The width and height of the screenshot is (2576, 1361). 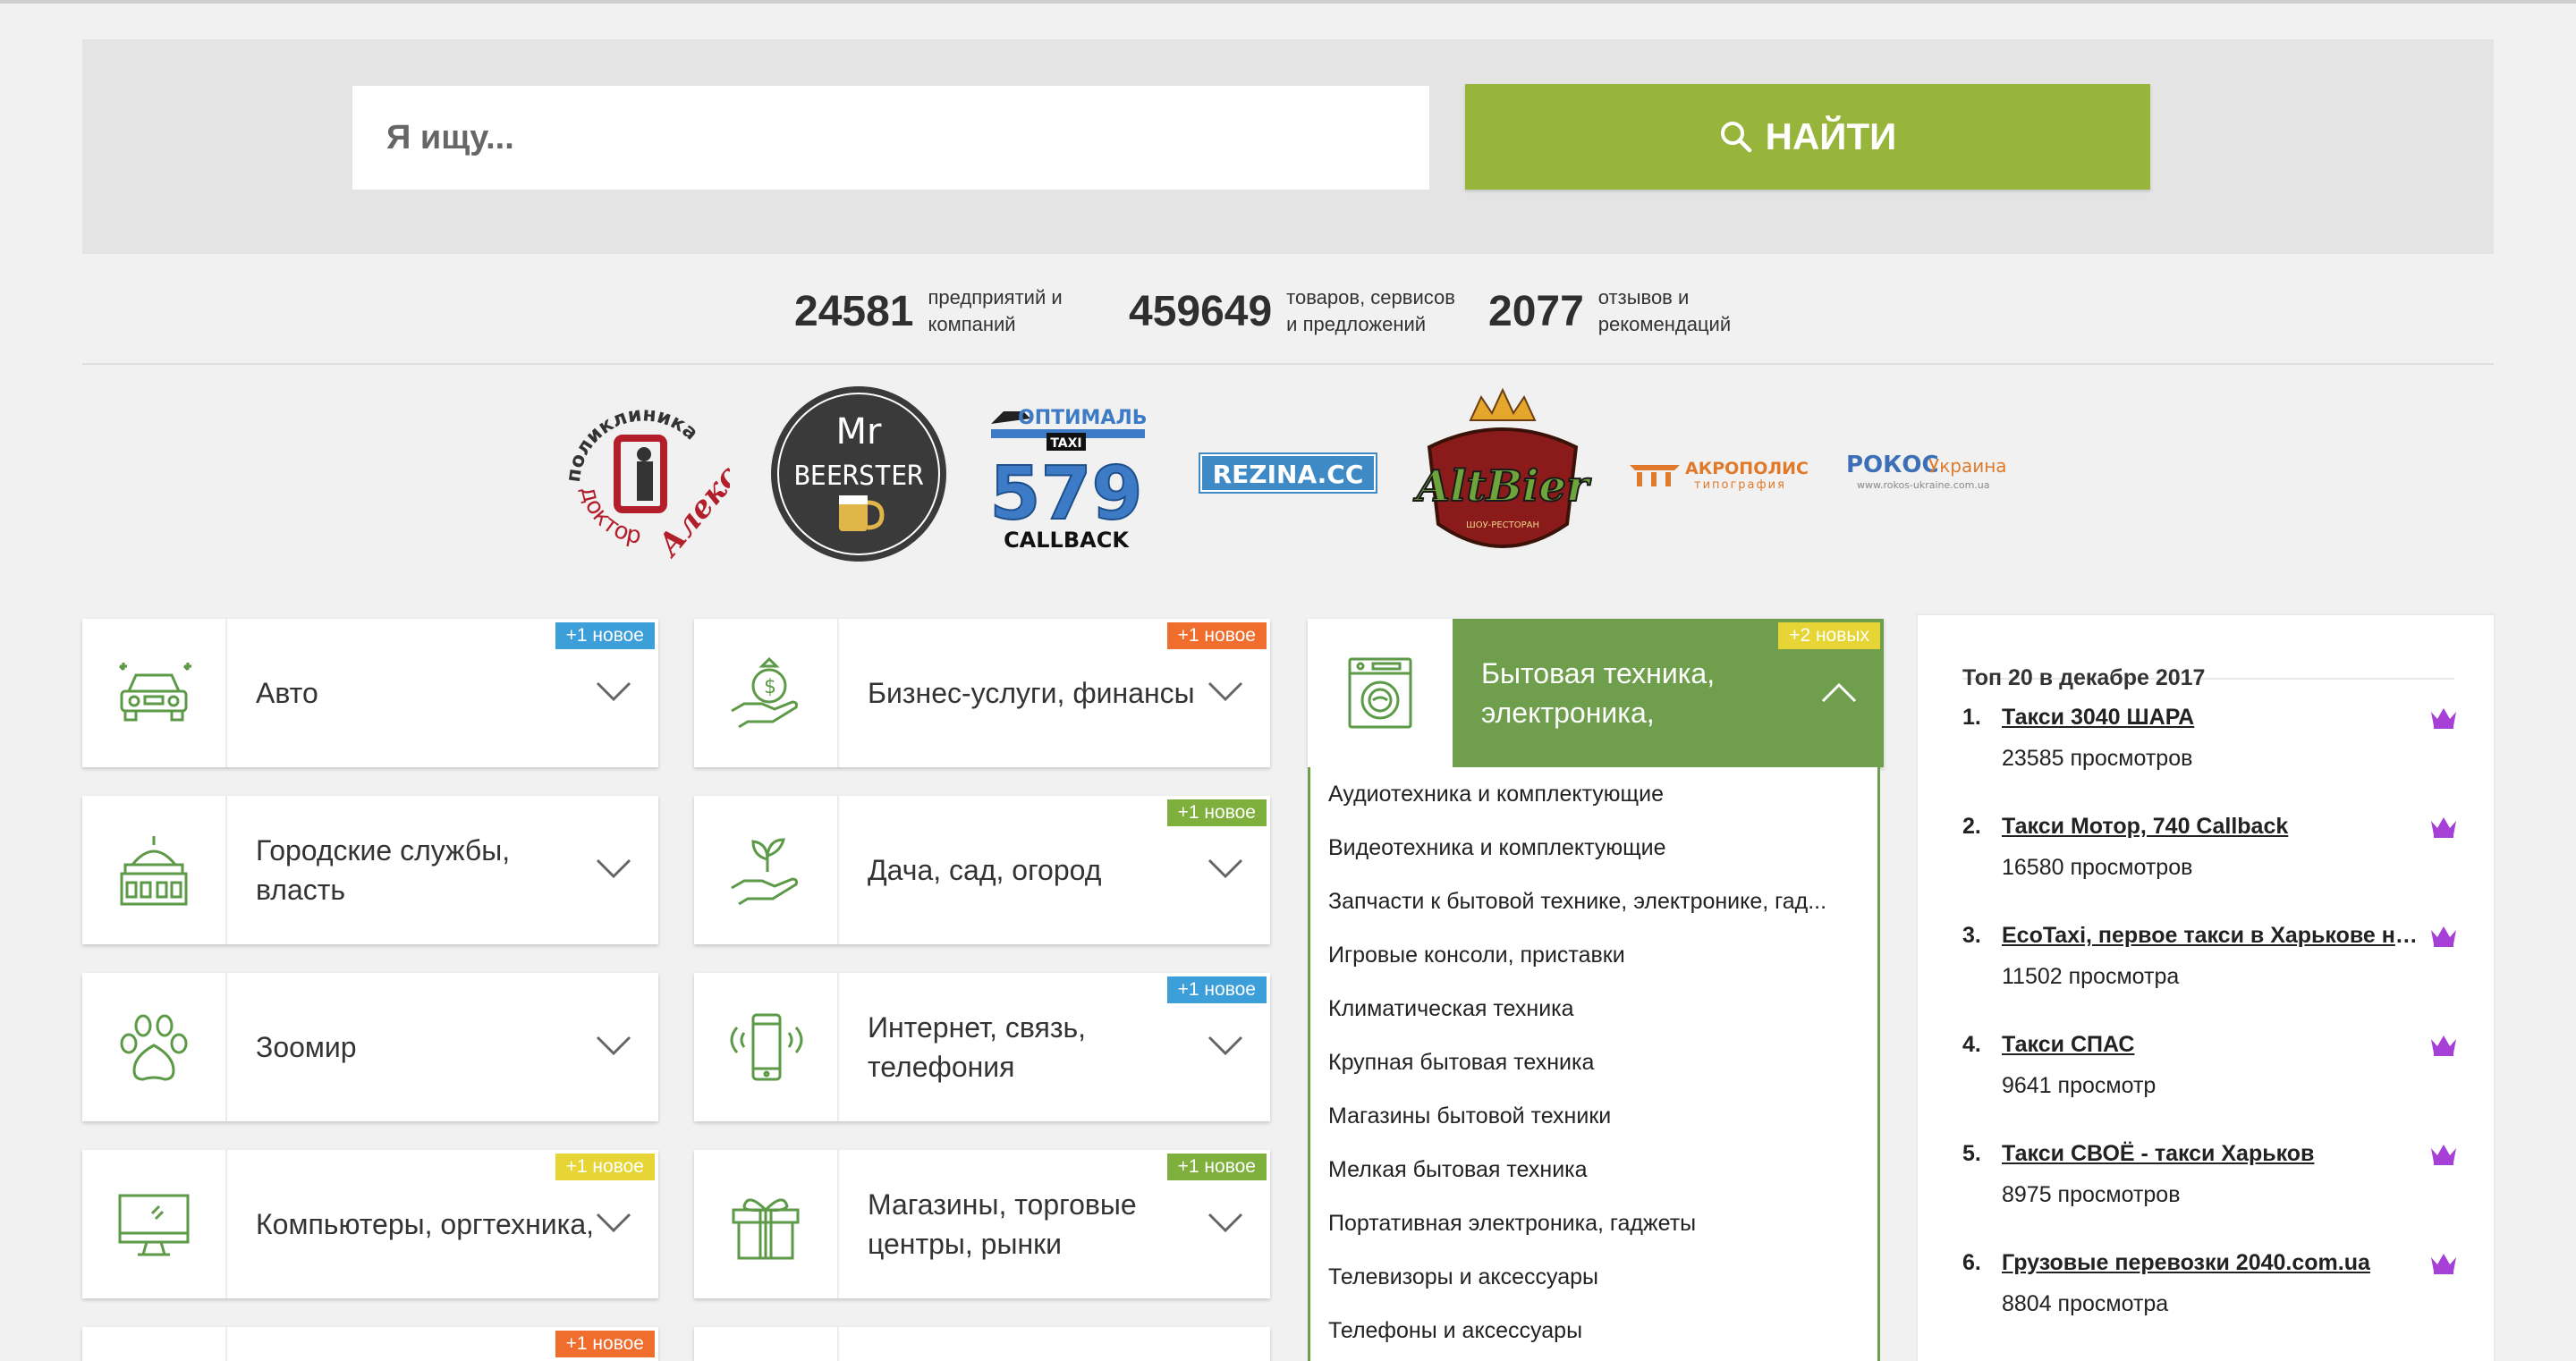 What do you see at coordinates (1585, 1330) in the screenshot?
I see `subcategory-item: Телефоны и аксессуары` at bounding box center [1585, 1330].